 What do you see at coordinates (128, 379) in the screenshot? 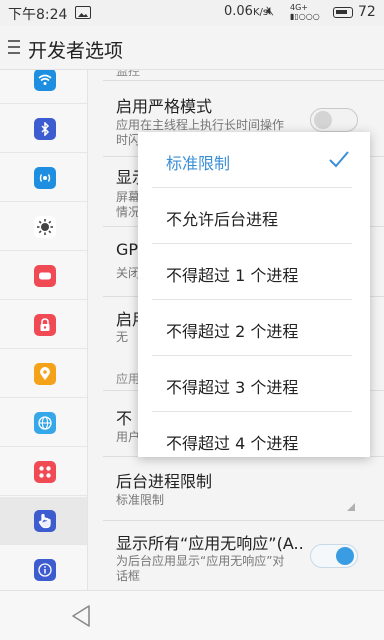
I see `section-header-apps: 应用` at bounding box center [128, 379].